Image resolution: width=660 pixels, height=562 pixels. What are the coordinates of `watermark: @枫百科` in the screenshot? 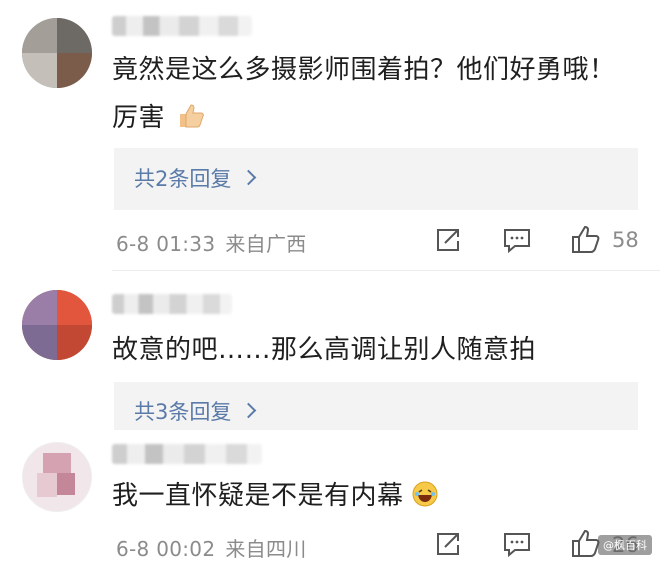 It's located at (625, 545).